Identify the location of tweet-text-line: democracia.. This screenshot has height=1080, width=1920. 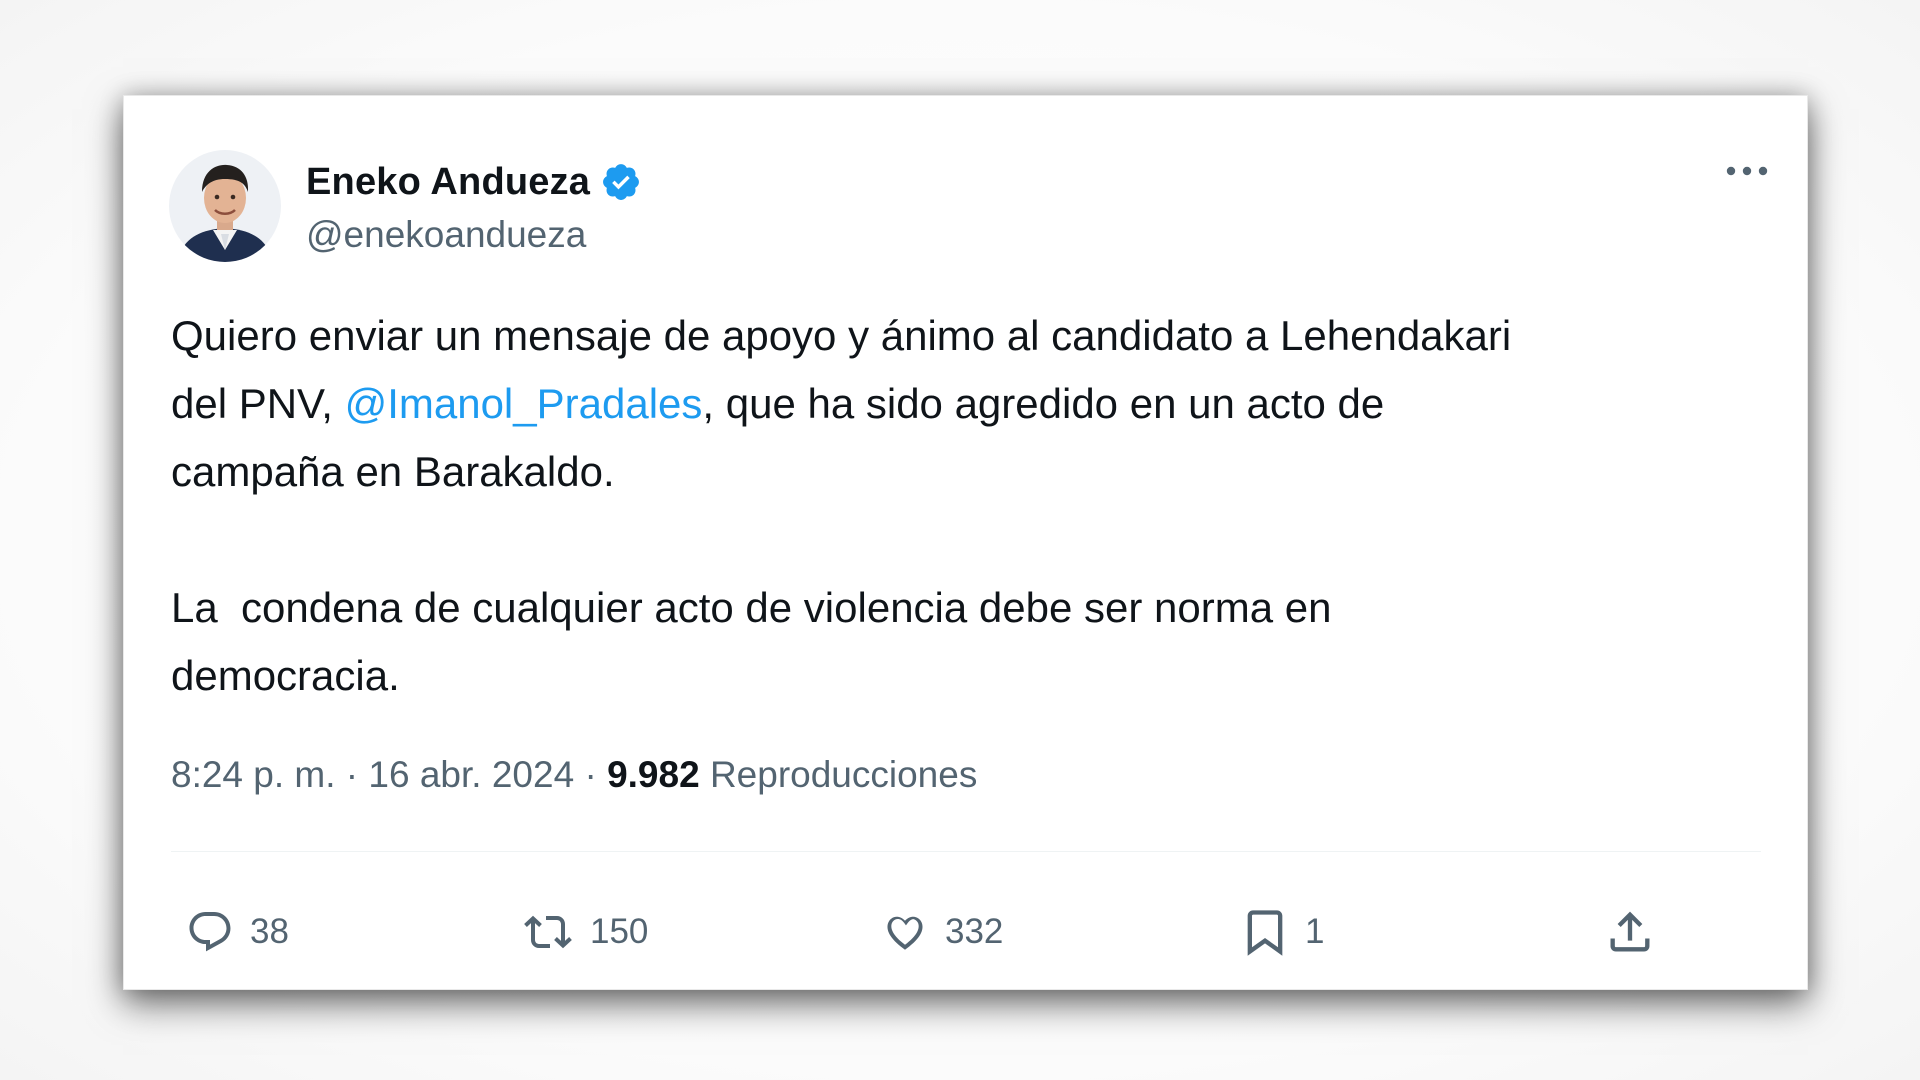
(285, 675).